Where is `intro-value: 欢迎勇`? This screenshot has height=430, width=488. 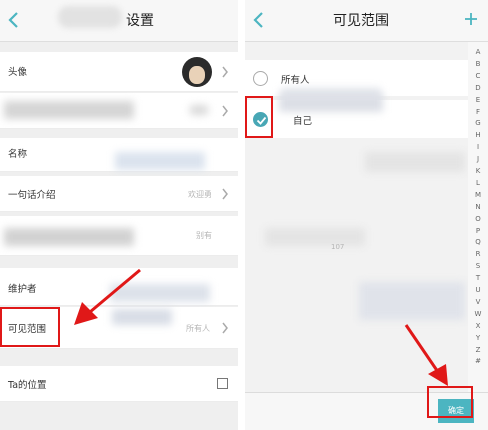
intro-value: 欢迎勇 is located at coordinates (200, 194).